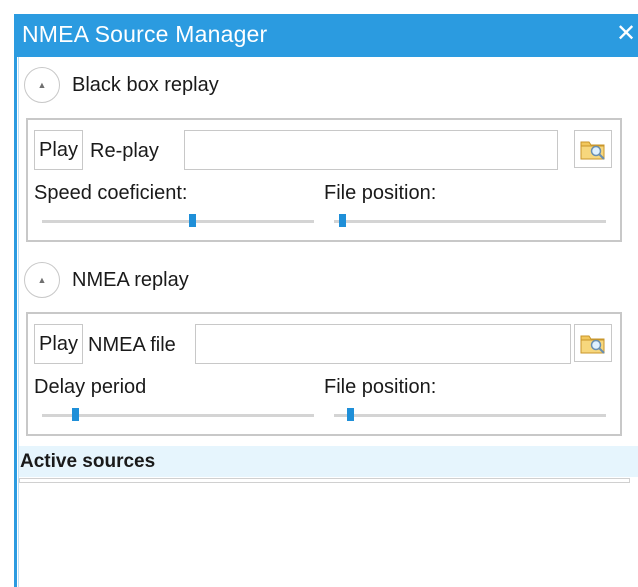  What do you see at coordinates (328, 461) in the screenshot?
I see `active-sources-header: Active sources` at bounding box center [328, 461].